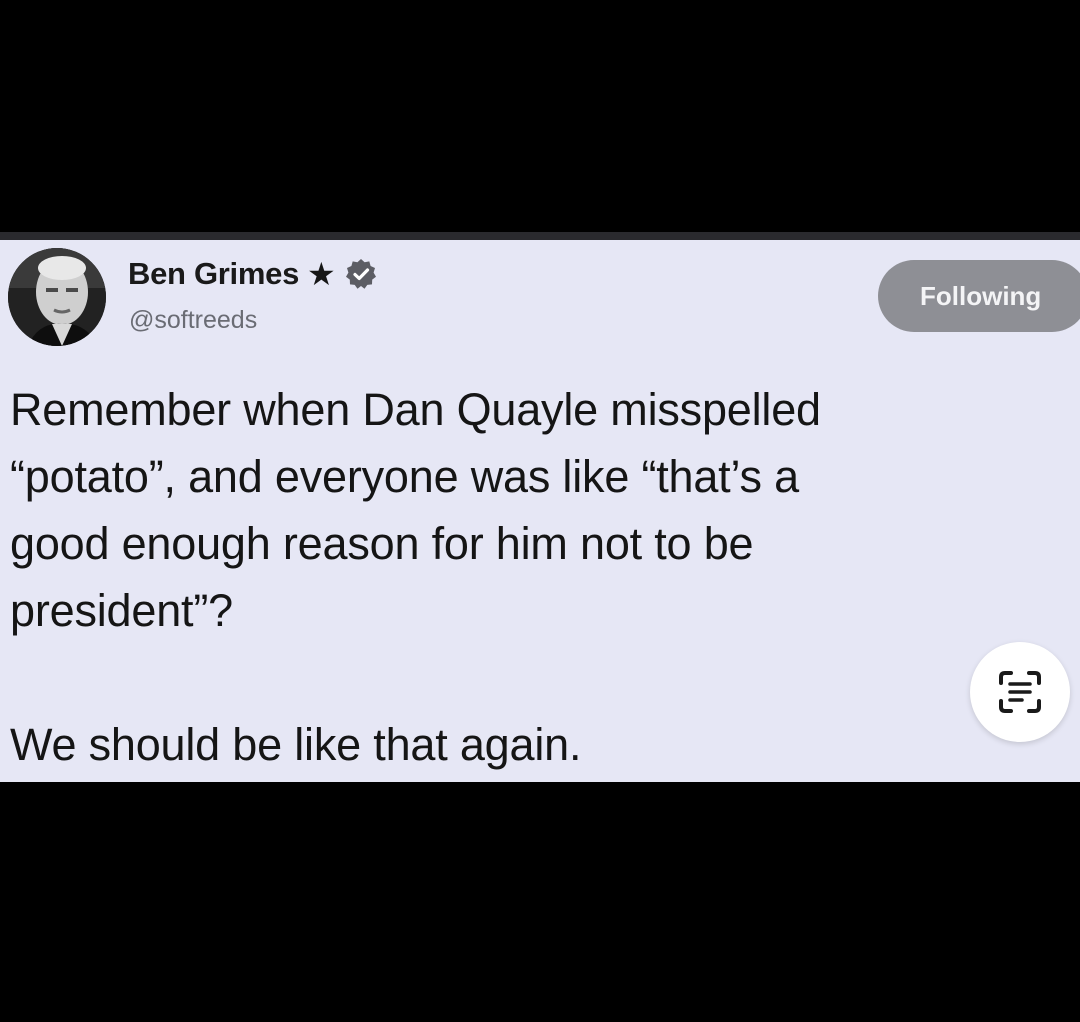  I want to click on verified-badge-icon, so click(360, 274).